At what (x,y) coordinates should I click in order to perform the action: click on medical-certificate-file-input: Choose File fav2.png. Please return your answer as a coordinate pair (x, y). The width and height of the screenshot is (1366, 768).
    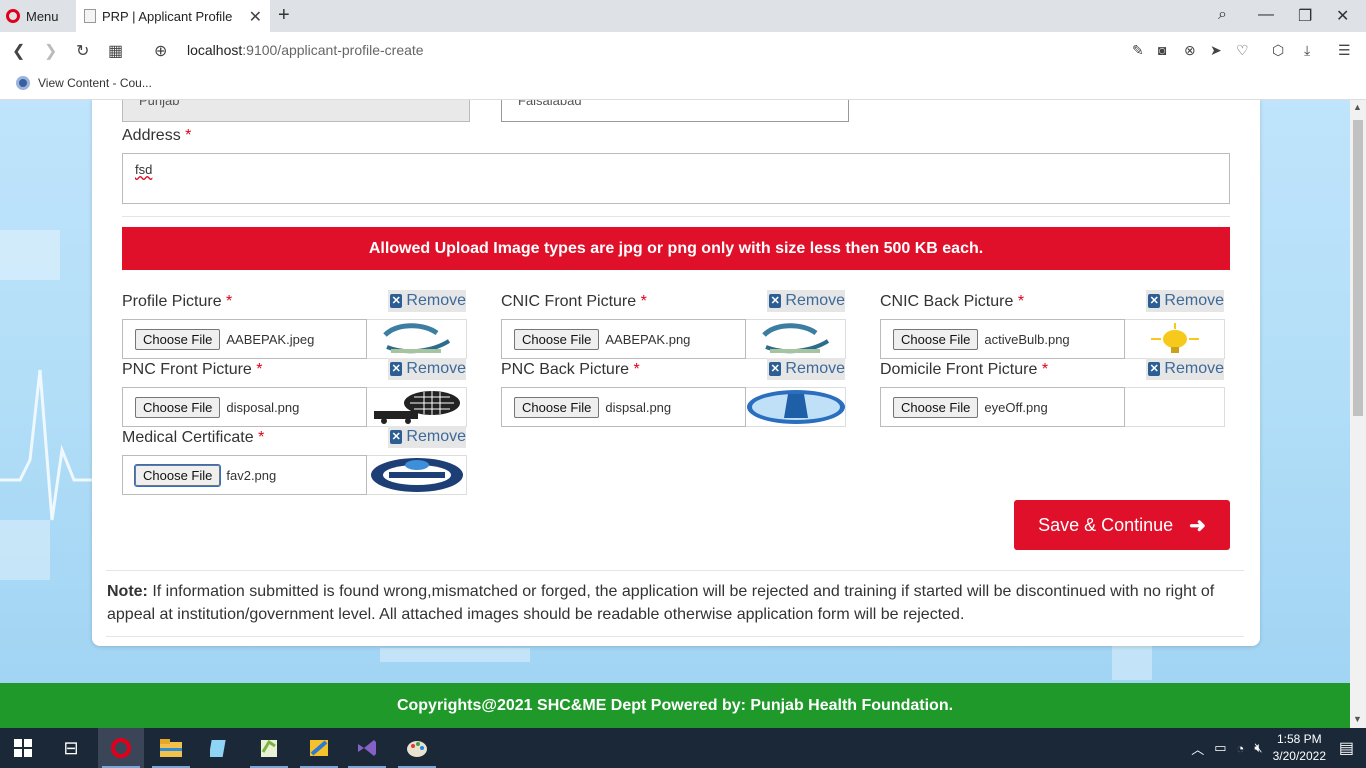
    Looking at the image, I should click on (244, 475).